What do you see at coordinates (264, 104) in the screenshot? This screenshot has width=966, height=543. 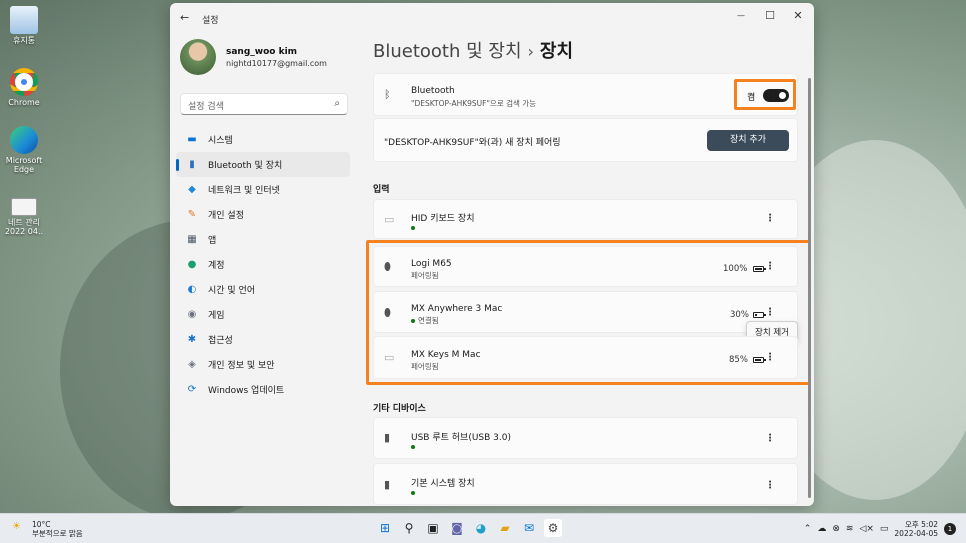 I see `search-input: 설정 검색 ⌕` at bounding box center [264, 104].